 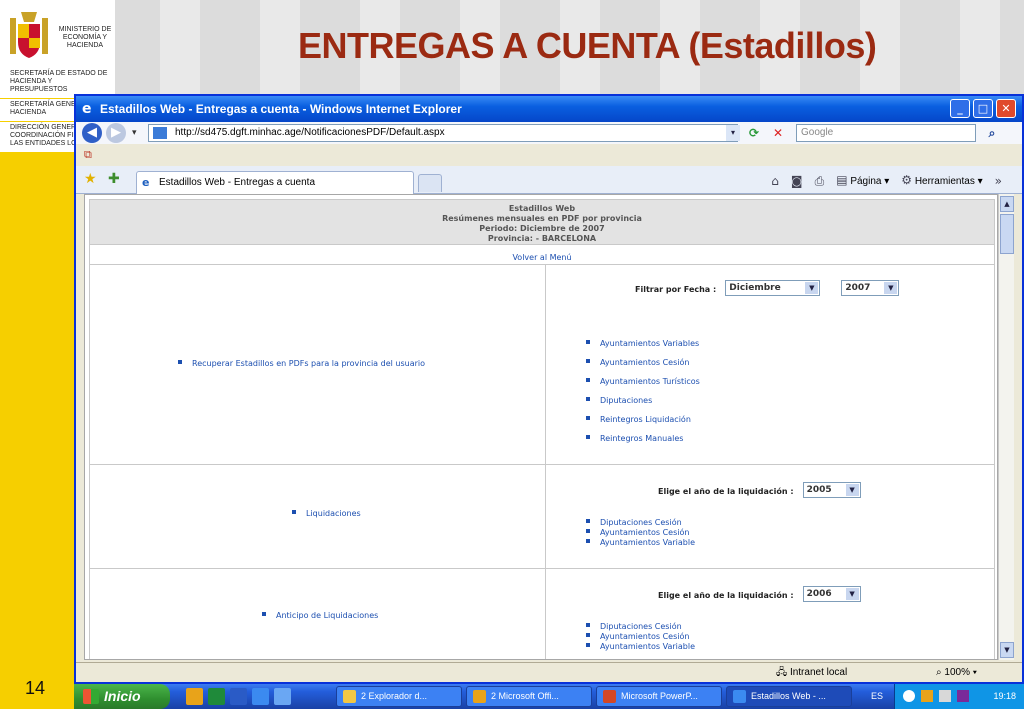 What do you see at coordinates (542, 208) in the screenshot?
I see `app-name: Estadillos Web` at bounding box center [542, 208].